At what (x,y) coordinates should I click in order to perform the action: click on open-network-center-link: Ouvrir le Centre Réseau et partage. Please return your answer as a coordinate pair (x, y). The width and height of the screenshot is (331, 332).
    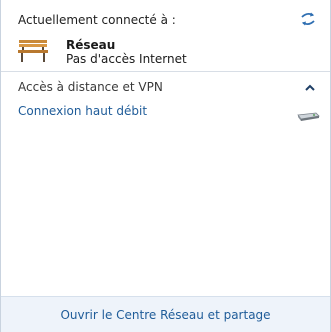
    Looking at the image, I should click on (165, 315).